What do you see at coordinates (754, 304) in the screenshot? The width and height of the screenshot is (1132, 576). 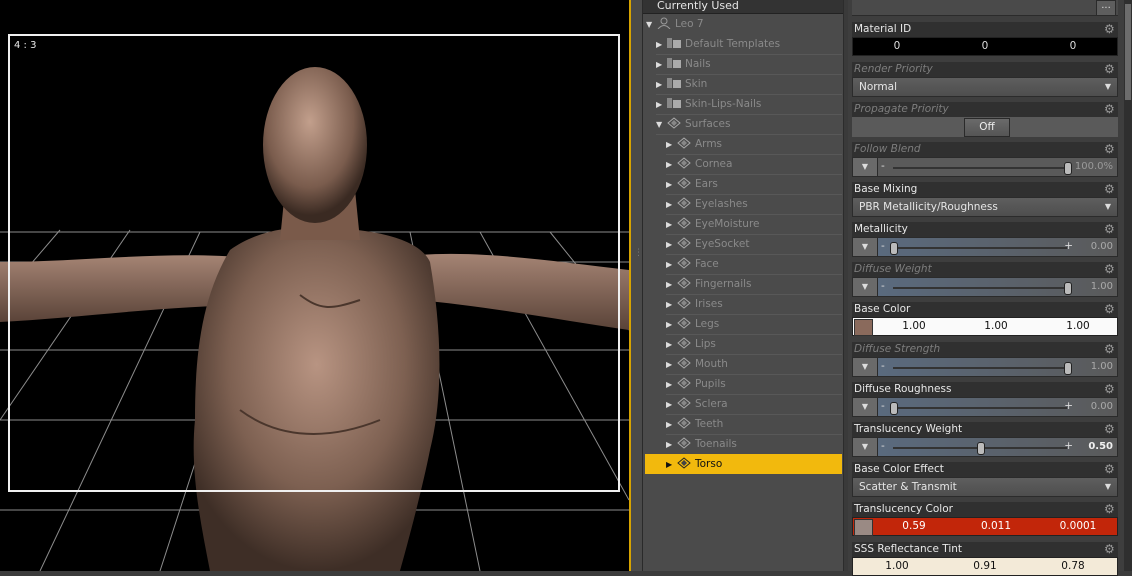 I see `tree-item-surface: ▶ Irises` at bounding box center [754, 304].